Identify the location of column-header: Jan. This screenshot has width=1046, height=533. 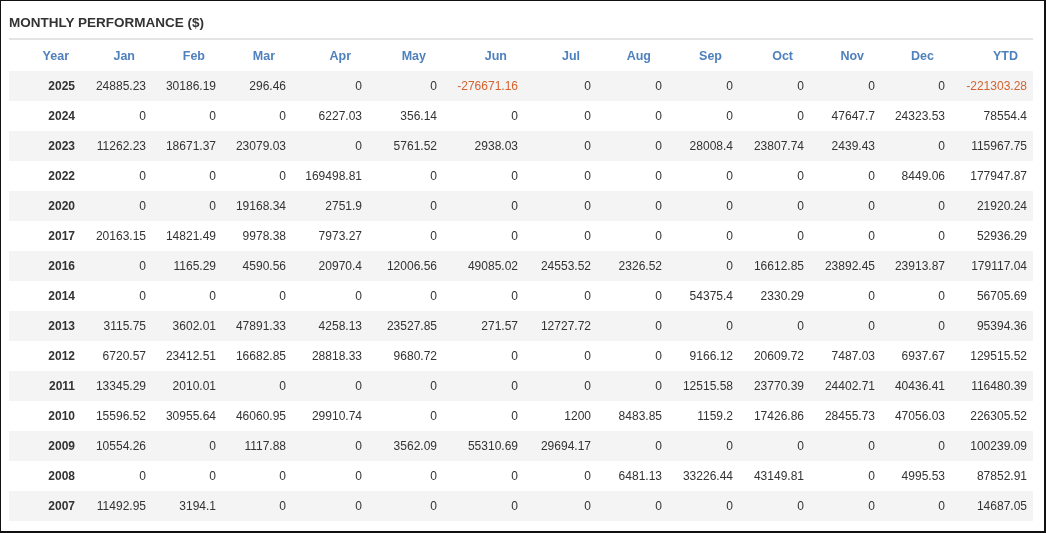
(124, 55).